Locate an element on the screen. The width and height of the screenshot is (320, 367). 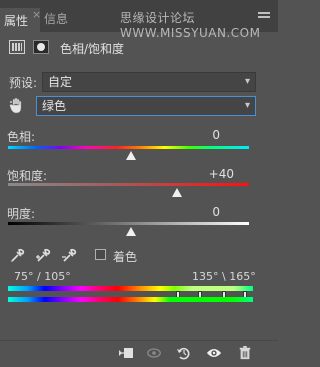
saturation-slider-thumb is located at coordinates (176, 192).